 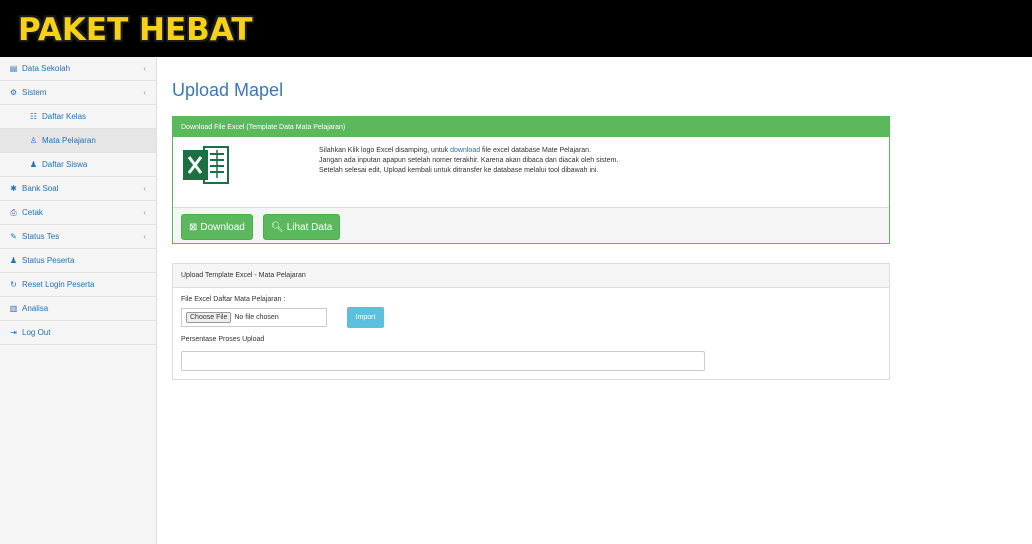 What do you see at coordinates (78, 333) in the screenshot?
I see `sidebar-item-logout: ⇥ Log Out` at bounding box center [78, 333].